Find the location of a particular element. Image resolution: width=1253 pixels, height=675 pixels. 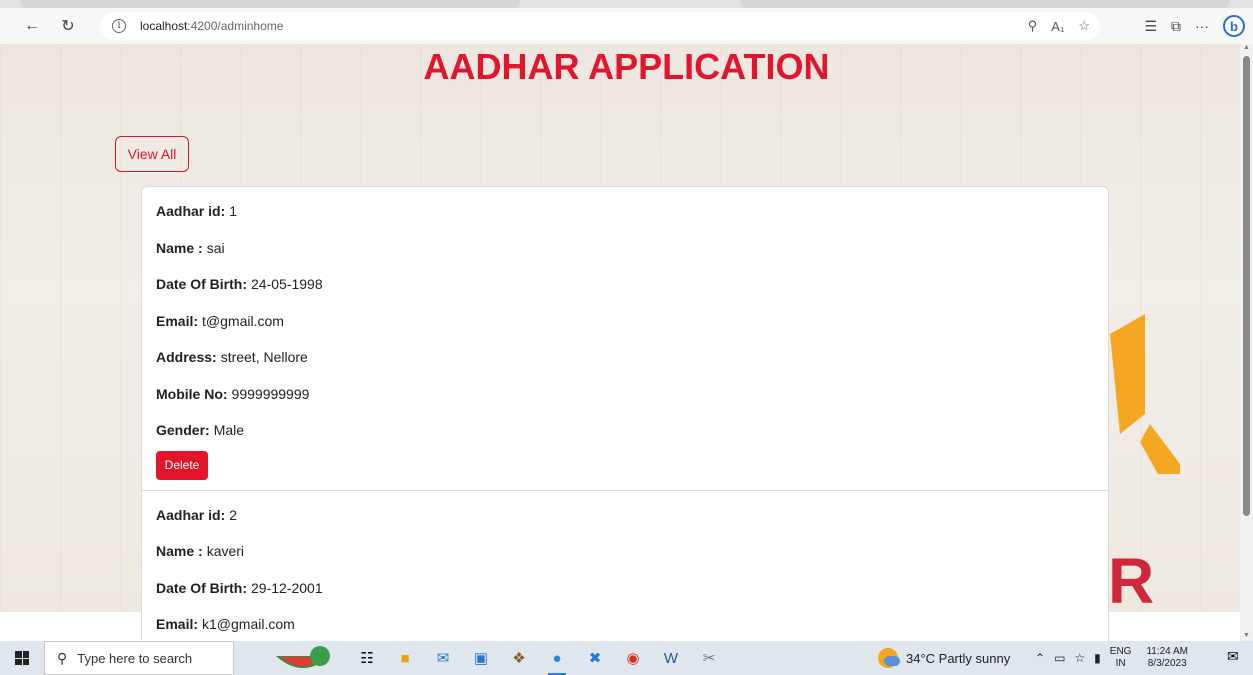

email-field: Email: k1@gmail.com is located at coordinates (225, 624).